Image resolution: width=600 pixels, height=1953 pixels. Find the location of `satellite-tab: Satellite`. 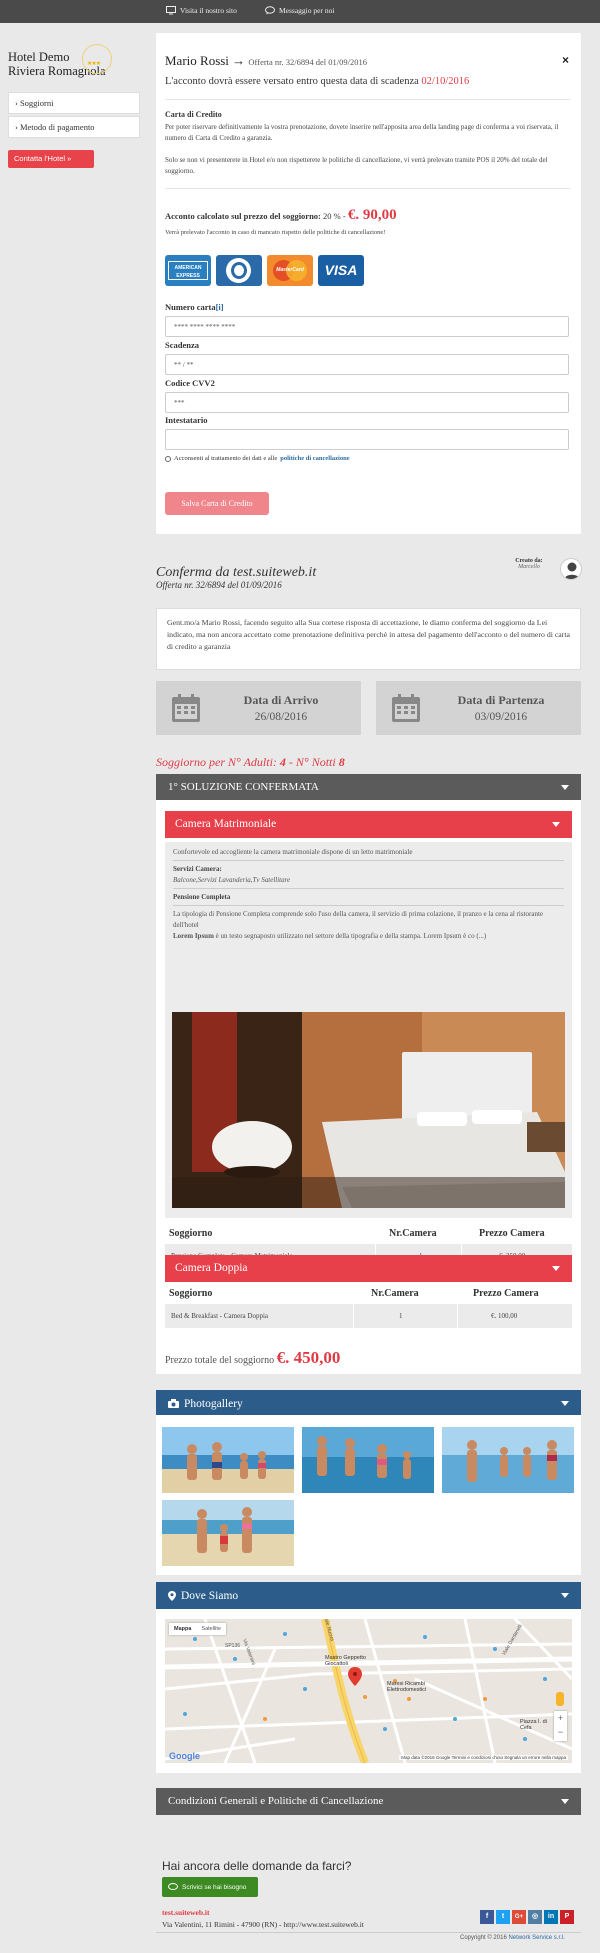

satellite-tab: Satellite is located at coordinates (211, 1629).